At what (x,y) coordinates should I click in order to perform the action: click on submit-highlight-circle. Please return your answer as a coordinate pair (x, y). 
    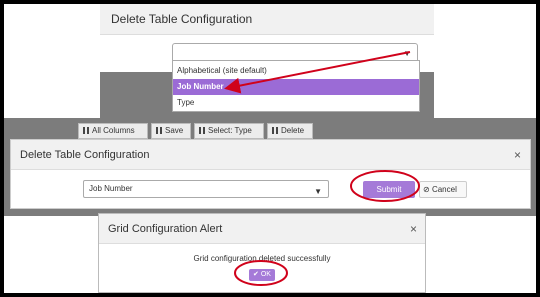
    Looking at the image, I should click on (385, 186).